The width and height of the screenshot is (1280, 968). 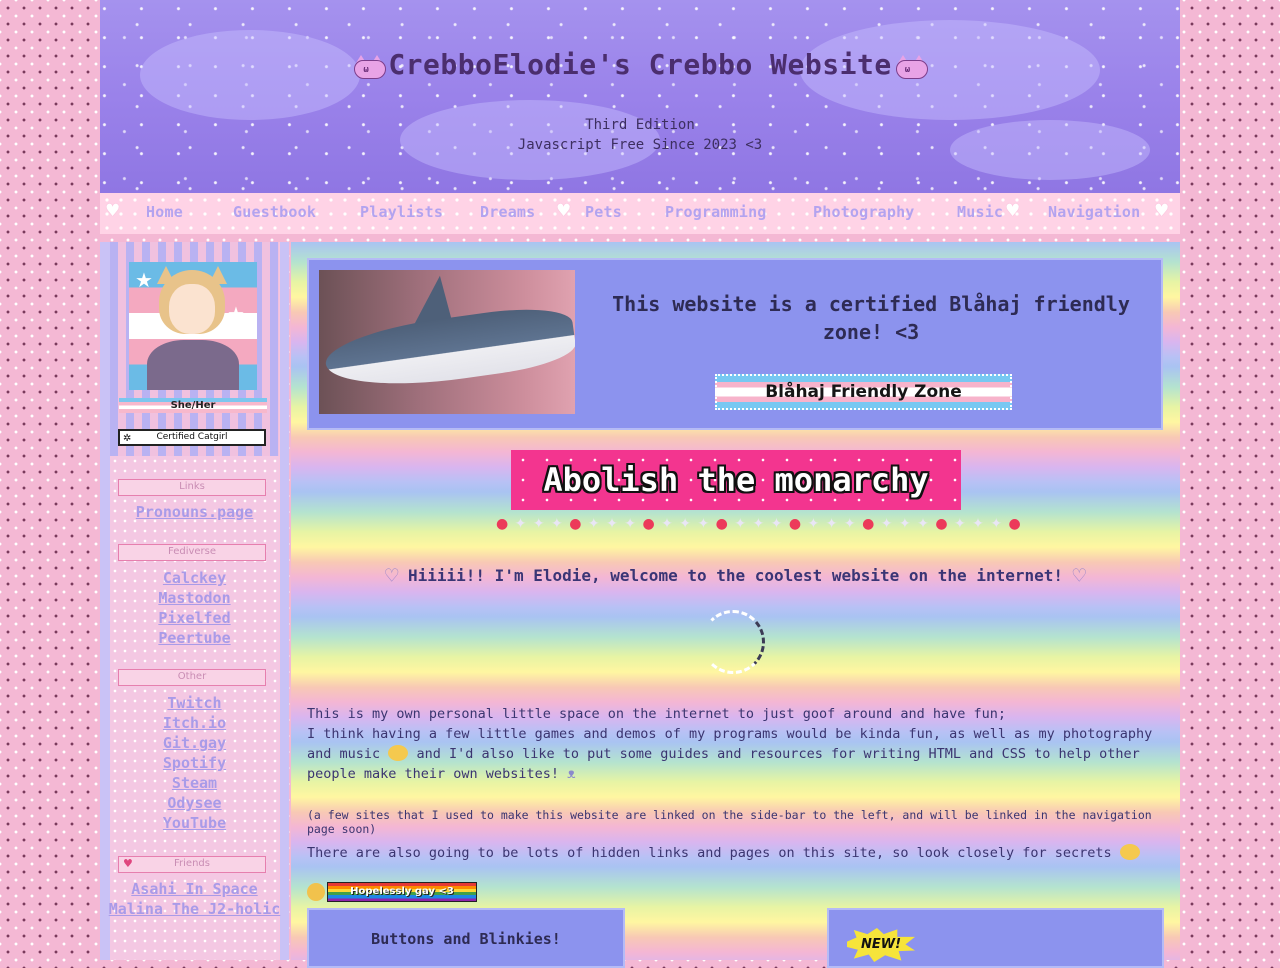 I want to click on updates-panel: NEW!, so click(x=995, y=938).